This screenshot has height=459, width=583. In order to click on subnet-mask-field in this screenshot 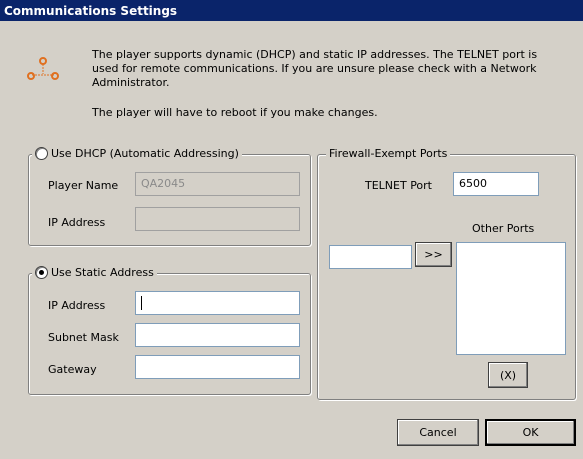, I will do `click(217, 335)`.